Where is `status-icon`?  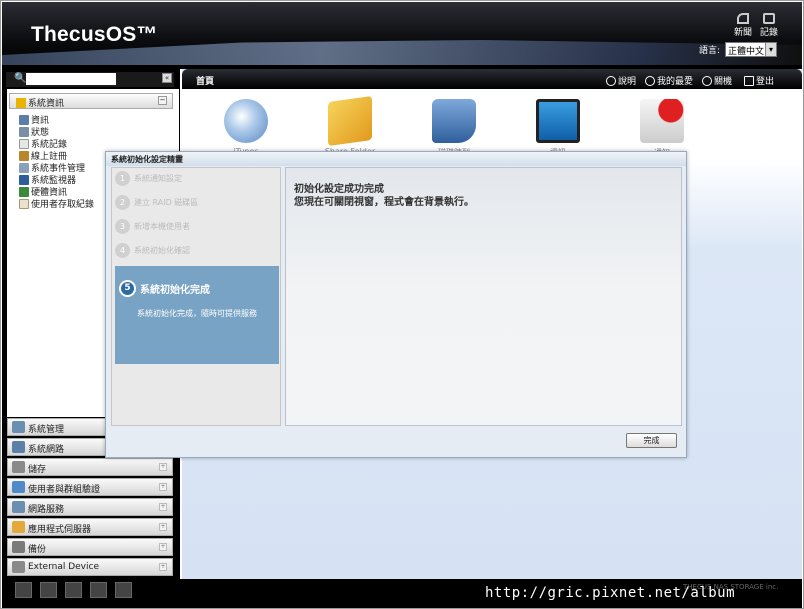
status-icon is located at coordinates (24, 132).